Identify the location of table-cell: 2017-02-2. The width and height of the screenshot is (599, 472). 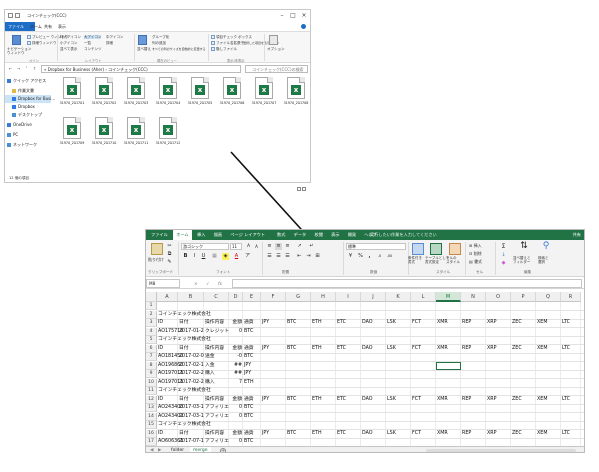
(191, 374).